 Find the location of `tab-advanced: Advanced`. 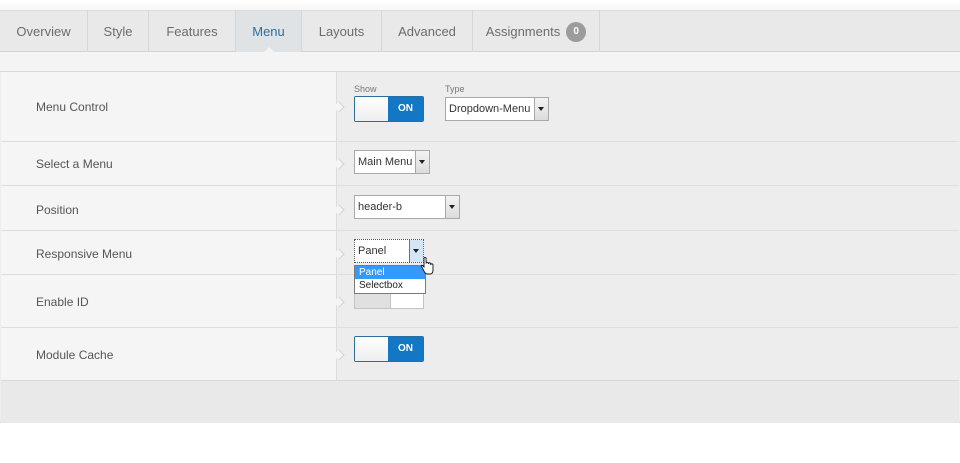

tab-advanced: Advanced is located at coordinates (427, 31).